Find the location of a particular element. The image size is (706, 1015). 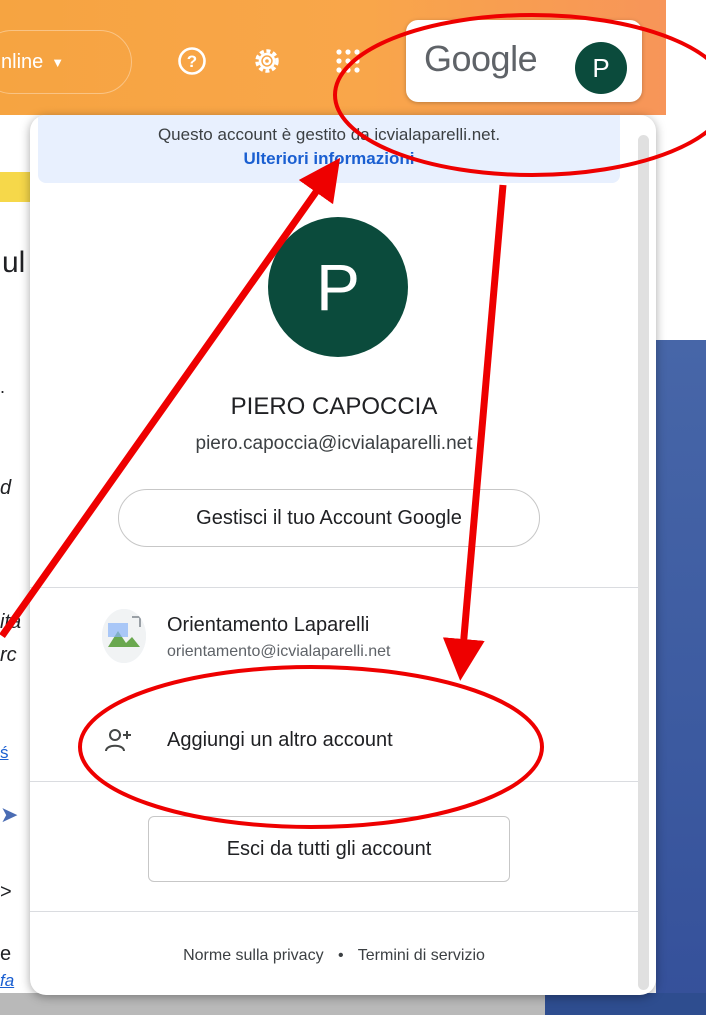

profile-avatar-letter: P is located at coordinates (338, 287).